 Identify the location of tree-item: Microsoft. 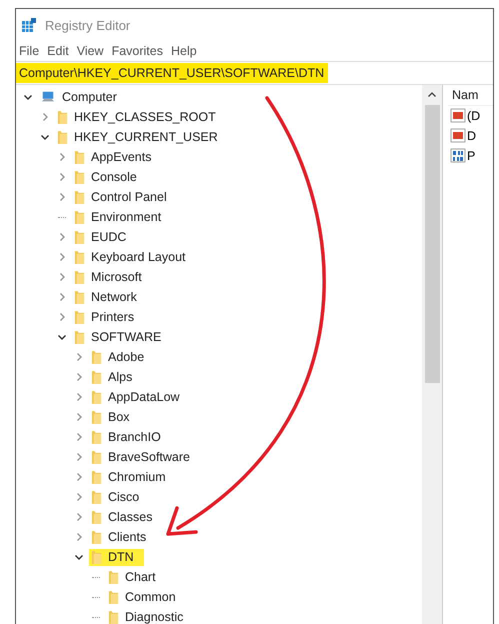
(108, 277).